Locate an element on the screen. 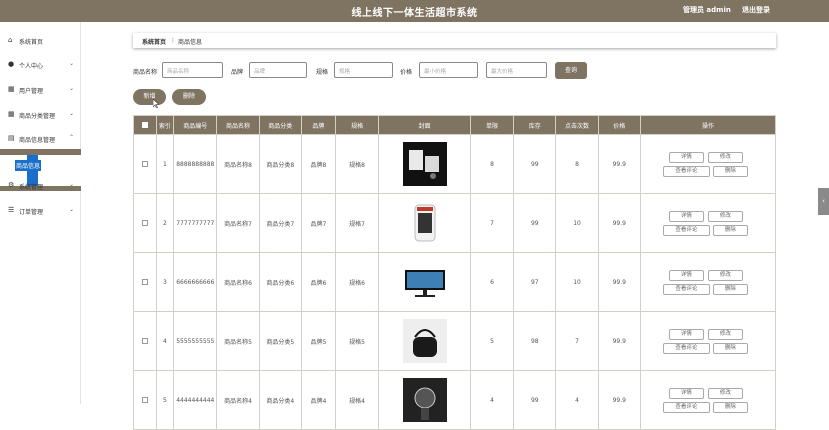 This screenshot has width=829, height=430. col-header: 库存 is located at coordinates (535, 125).